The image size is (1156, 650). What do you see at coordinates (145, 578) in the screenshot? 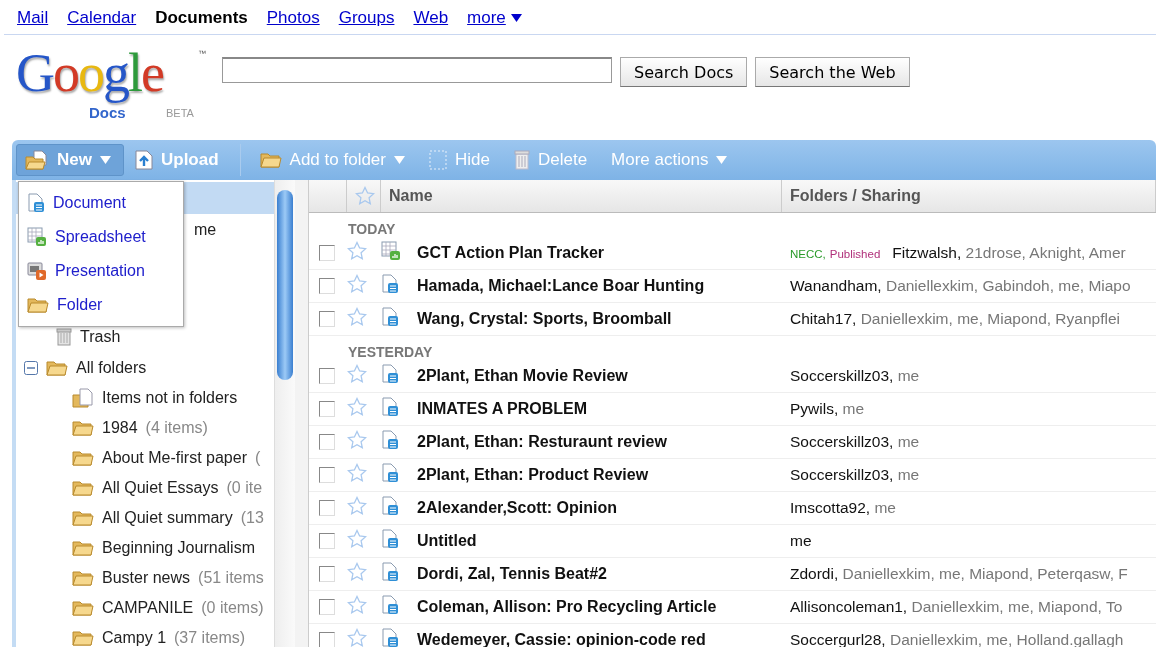
I see `folder-tree-item: Buster news (51 items` at bounding box center [145, 578].